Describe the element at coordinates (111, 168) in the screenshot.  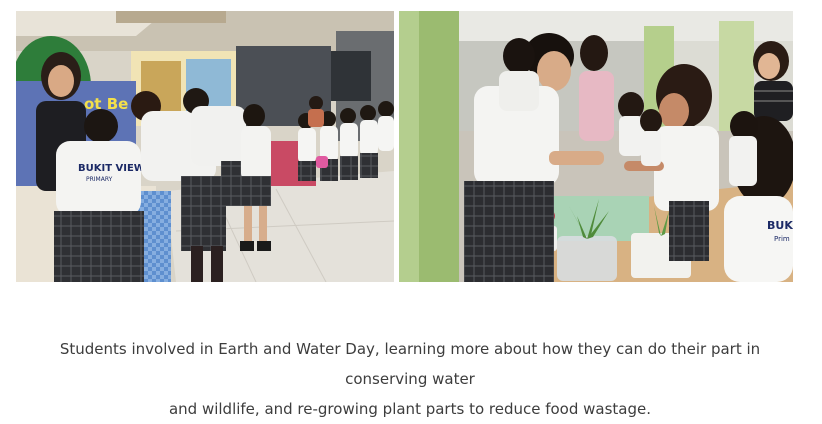
I see `shirt-lettering-1: BUKIT VIEW` at that location.